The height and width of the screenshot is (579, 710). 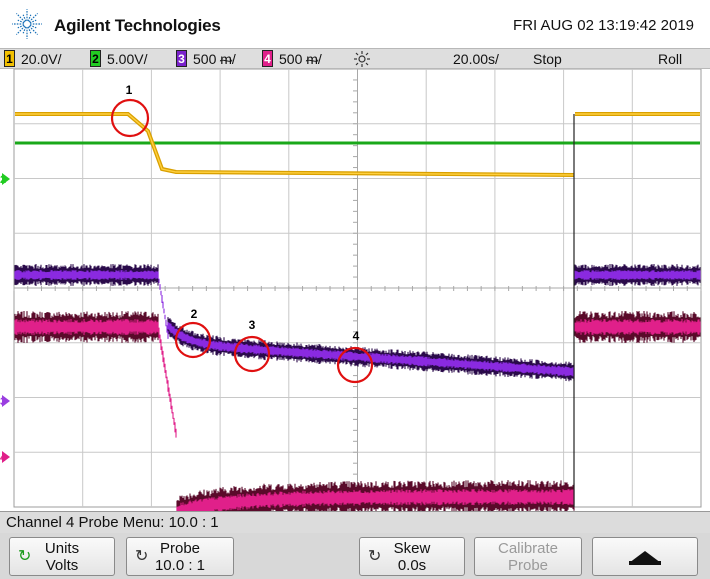 I want to click on date-time: FRI AUG 02 13:19:42 2019, so click(x=603, y=25).